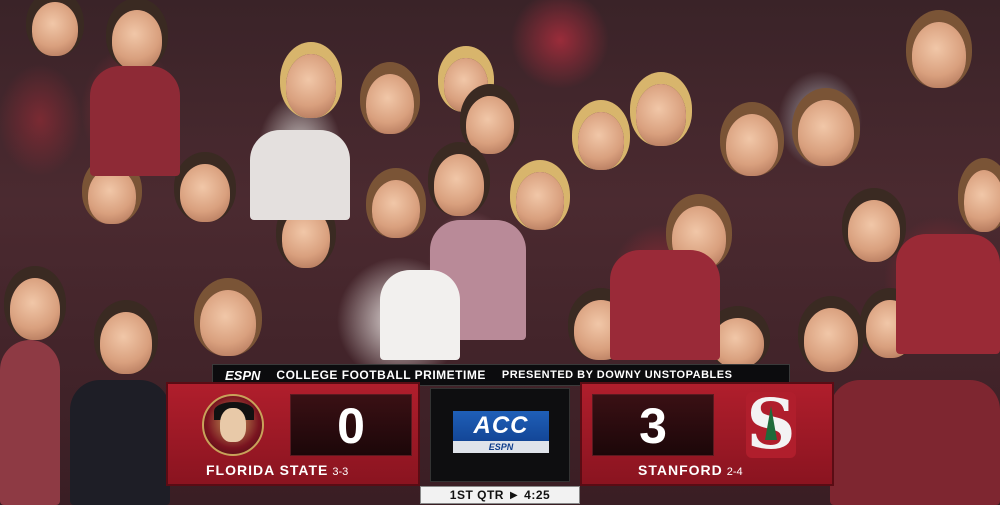  I want to click on home-team-panel: 0 FLORIDA STATE 3-3, so click(293, 434).